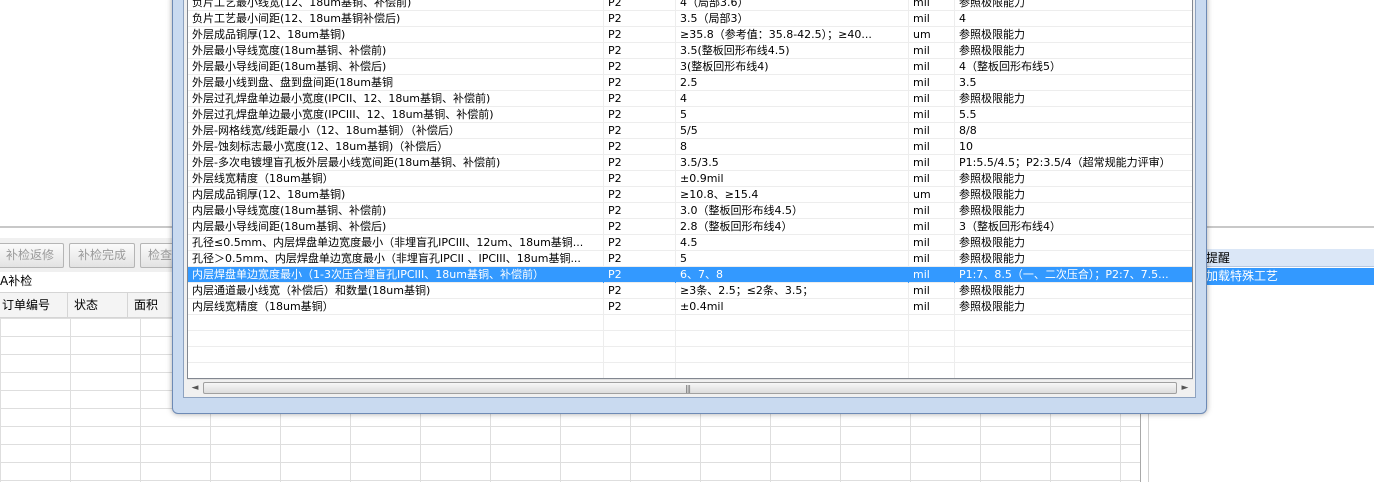 The image size is (1374, 482). I want to click on table-row: 外层最小线到盘、盘到盘间距(18um基铜 P2 2.5 mil 3.5, so click(690, 83).